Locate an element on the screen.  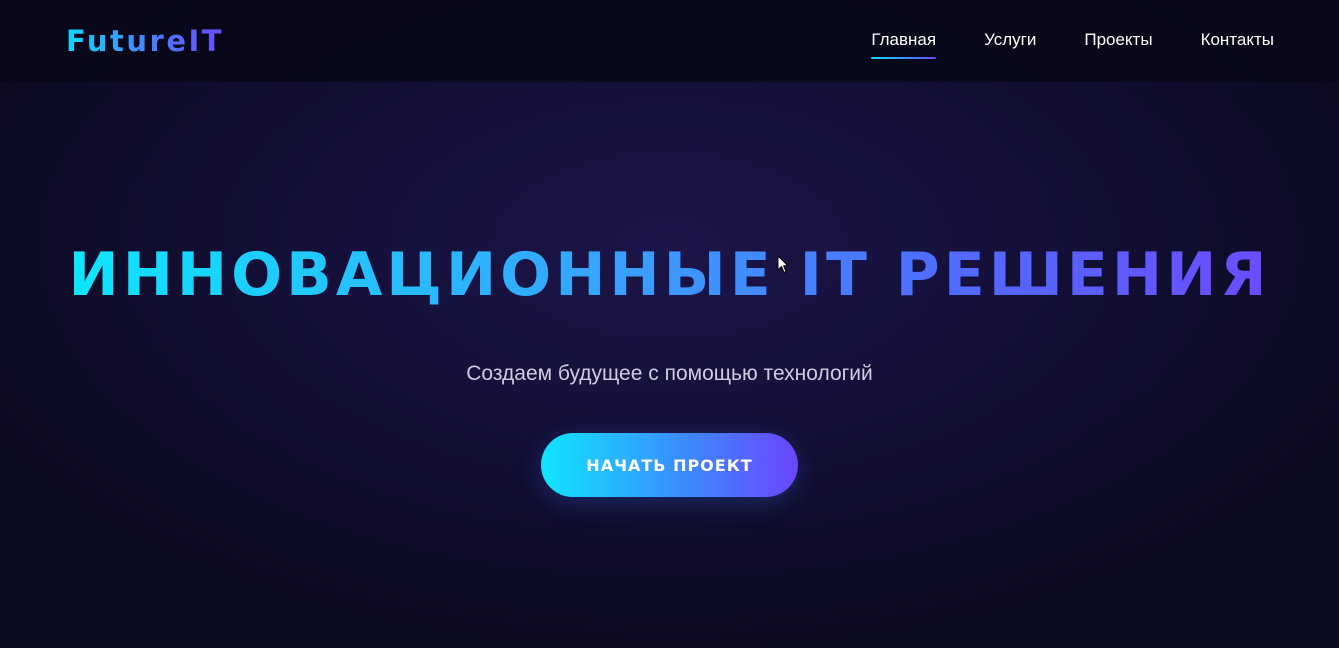
nav-item-services: Услуги is located at coordinates (1010, 41).